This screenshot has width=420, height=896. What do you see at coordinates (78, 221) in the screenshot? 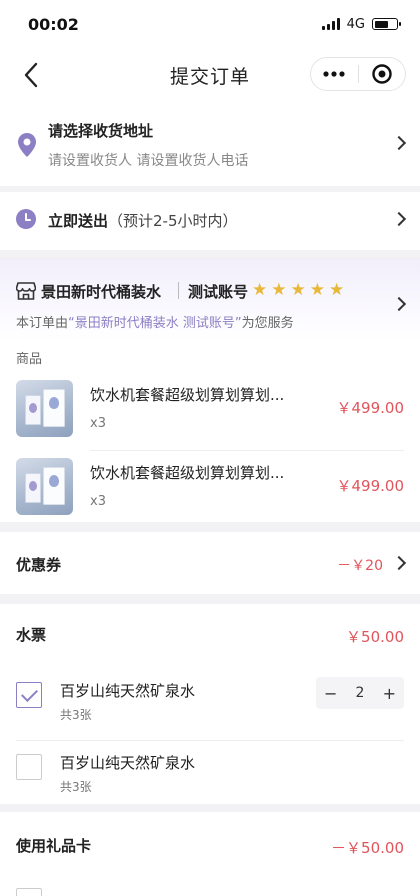
I see `delivery-title: 立即送出` at bounding box center [78, 221].